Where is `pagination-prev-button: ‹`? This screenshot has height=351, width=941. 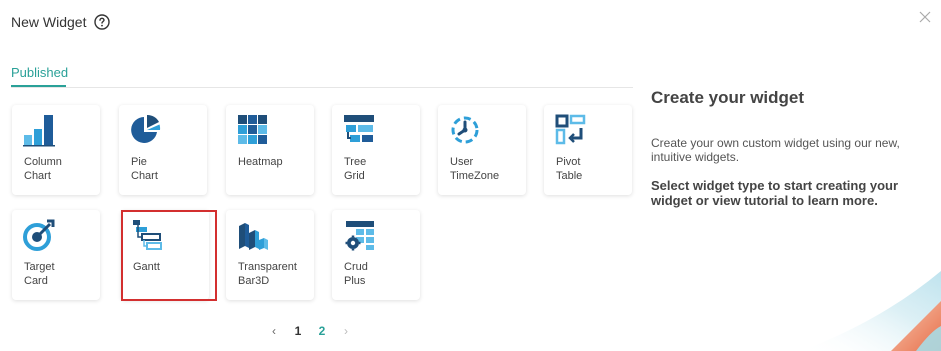
pagination-prev-button: ‹ is located at coordinates (274, 331).